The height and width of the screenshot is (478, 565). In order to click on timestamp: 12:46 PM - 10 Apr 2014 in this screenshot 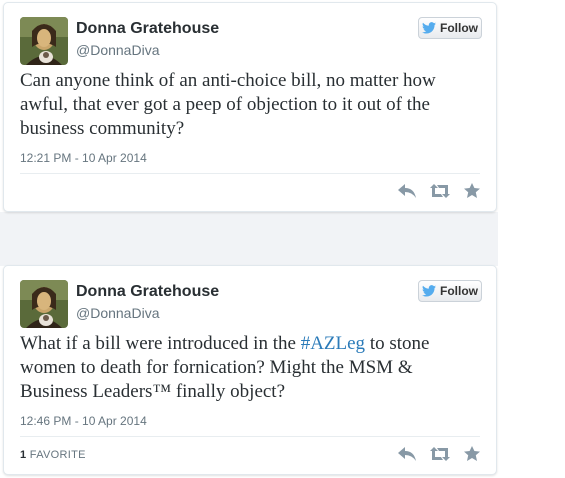, I will do `click(83, 421)`.